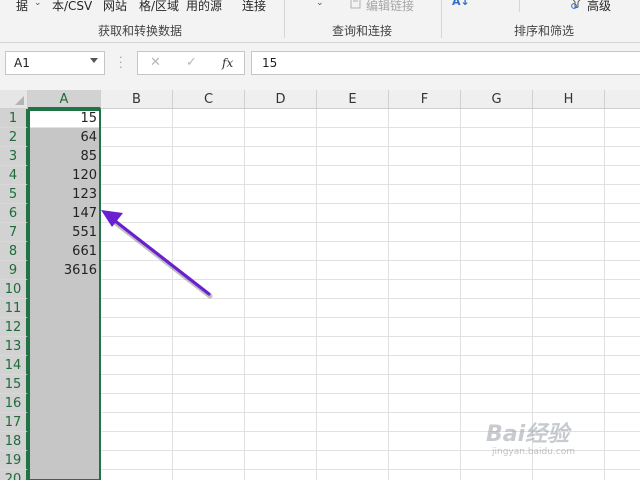  I want to click on cell-b14, so click(137, 365).